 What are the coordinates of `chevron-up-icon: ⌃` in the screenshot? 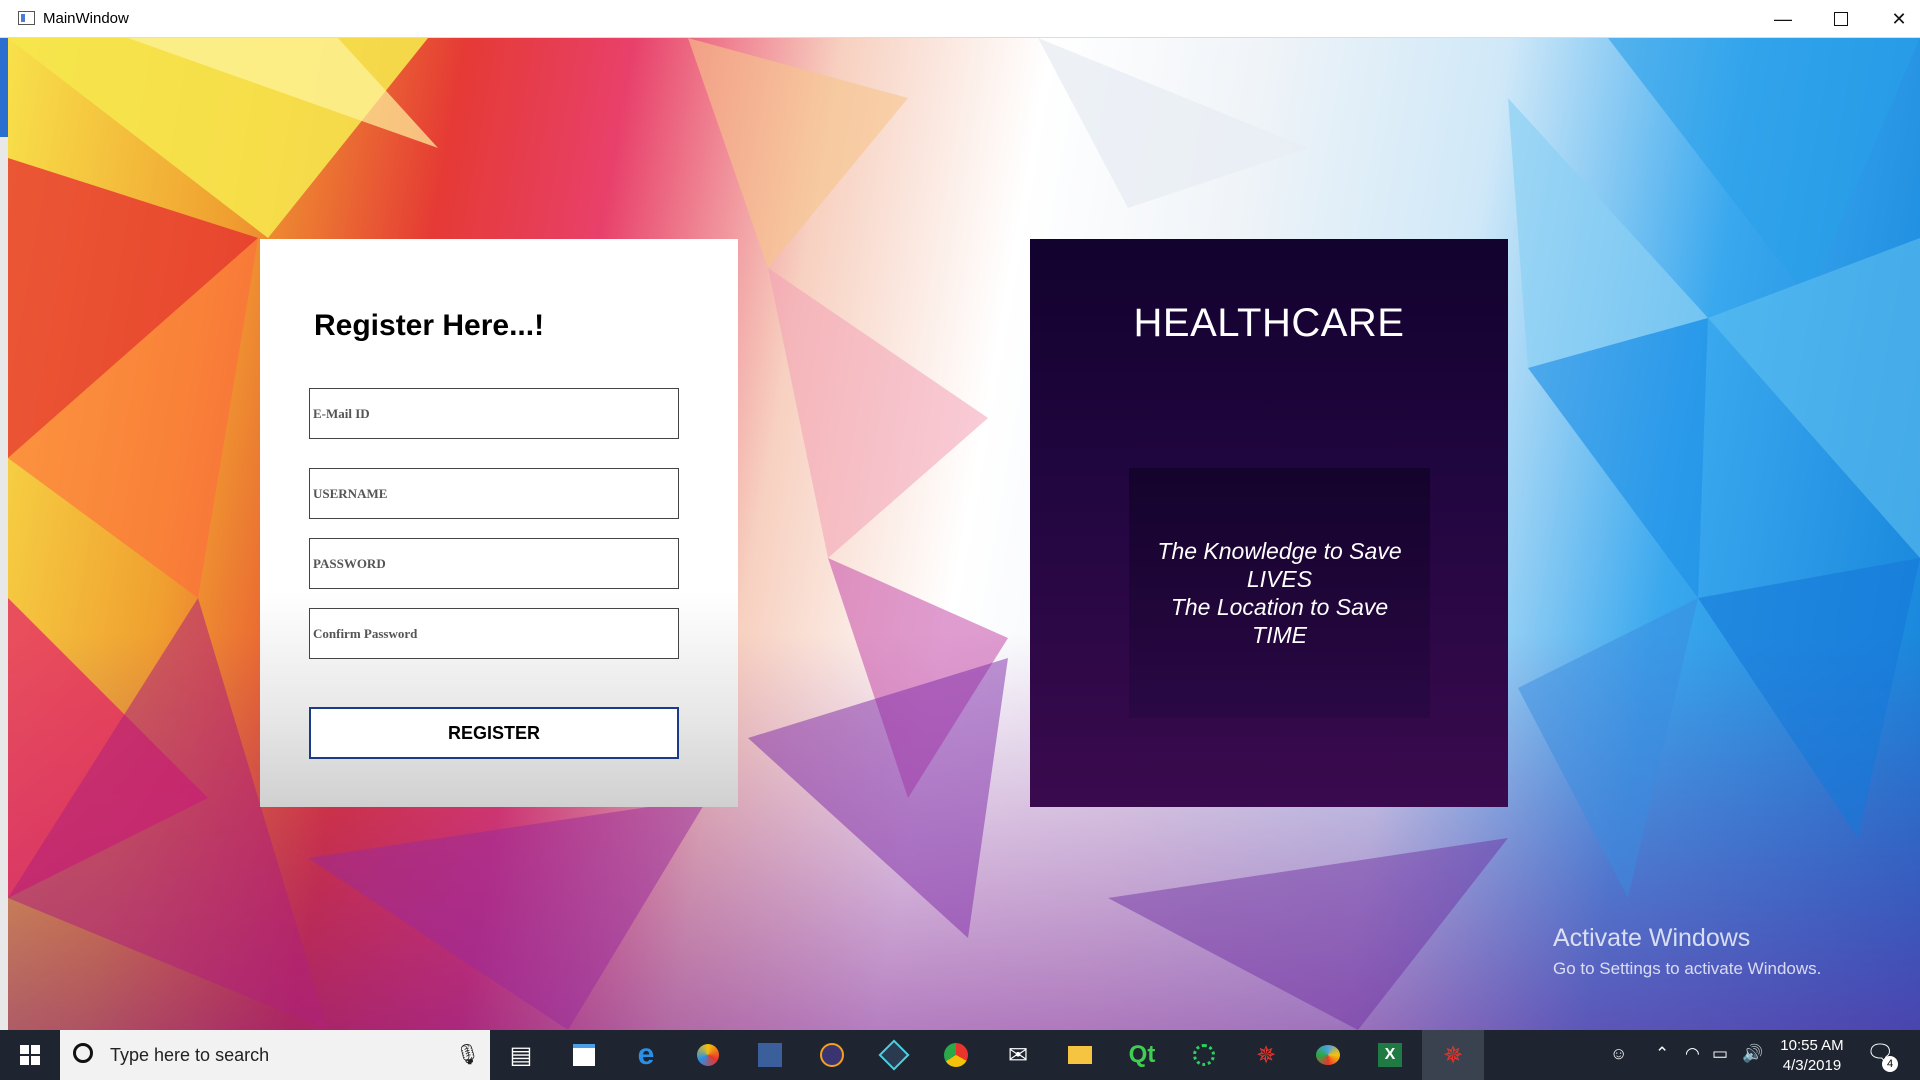 It's located at (1662, 1054).